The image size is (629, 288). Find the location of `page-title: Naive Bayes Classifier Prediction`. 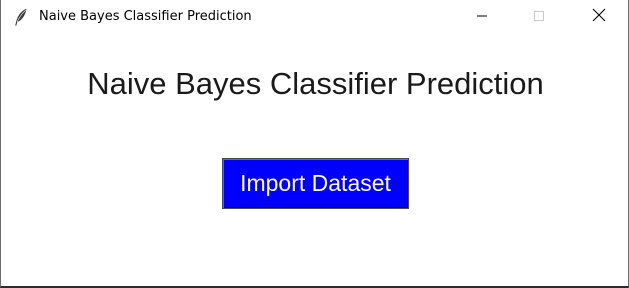

page-title: Naive Bayes Classifier Prediction is located at coordinates (315, 83).